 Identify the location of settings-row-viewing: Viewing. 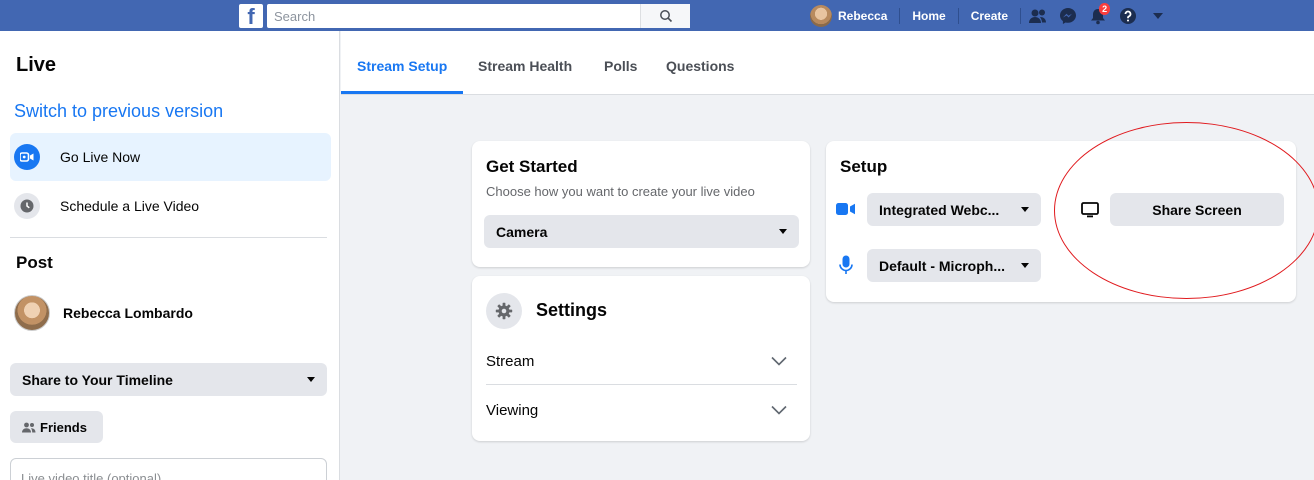
(641, 410).